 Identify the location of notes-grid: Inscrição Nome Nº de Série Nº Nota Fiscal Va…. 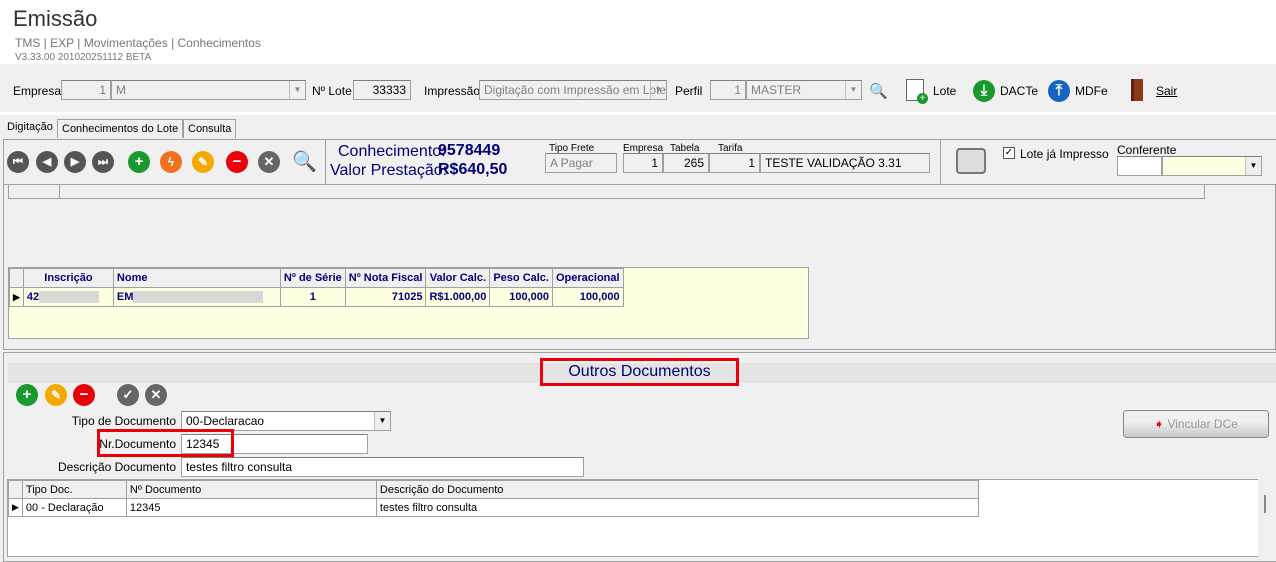
(408, 303).